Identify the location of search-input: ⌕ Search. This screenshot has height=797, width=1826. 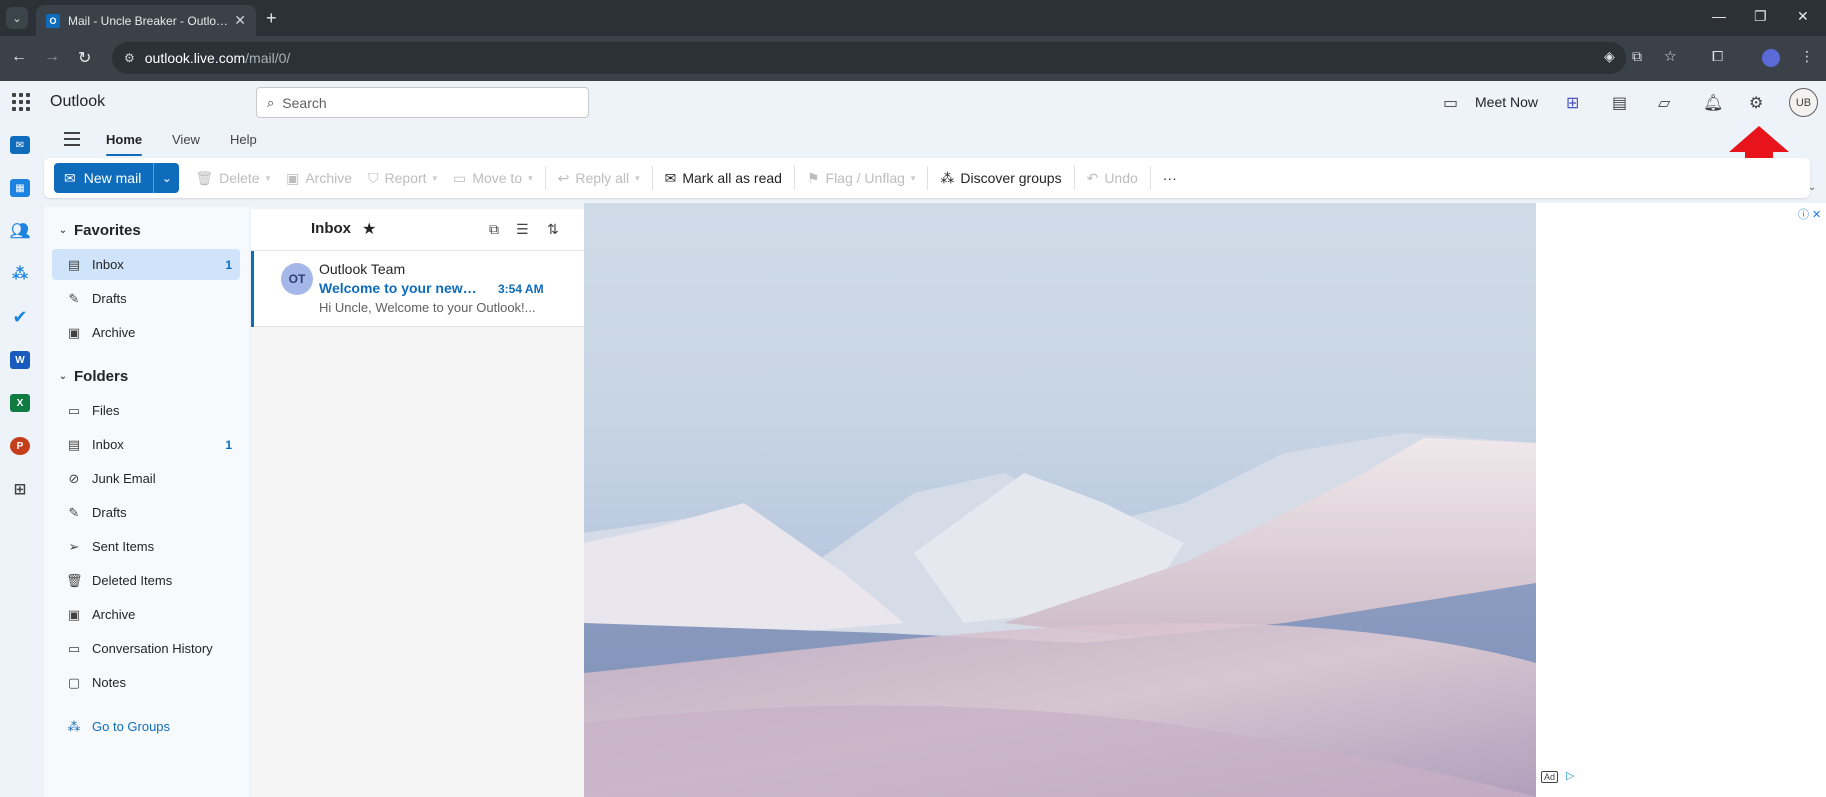
(422, 102).